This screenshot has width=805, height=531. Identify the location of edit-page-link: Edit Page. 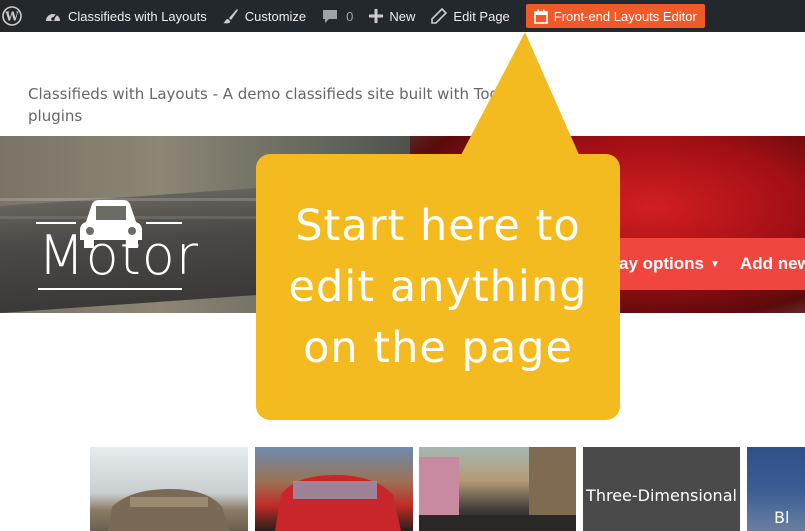
(470, 16).